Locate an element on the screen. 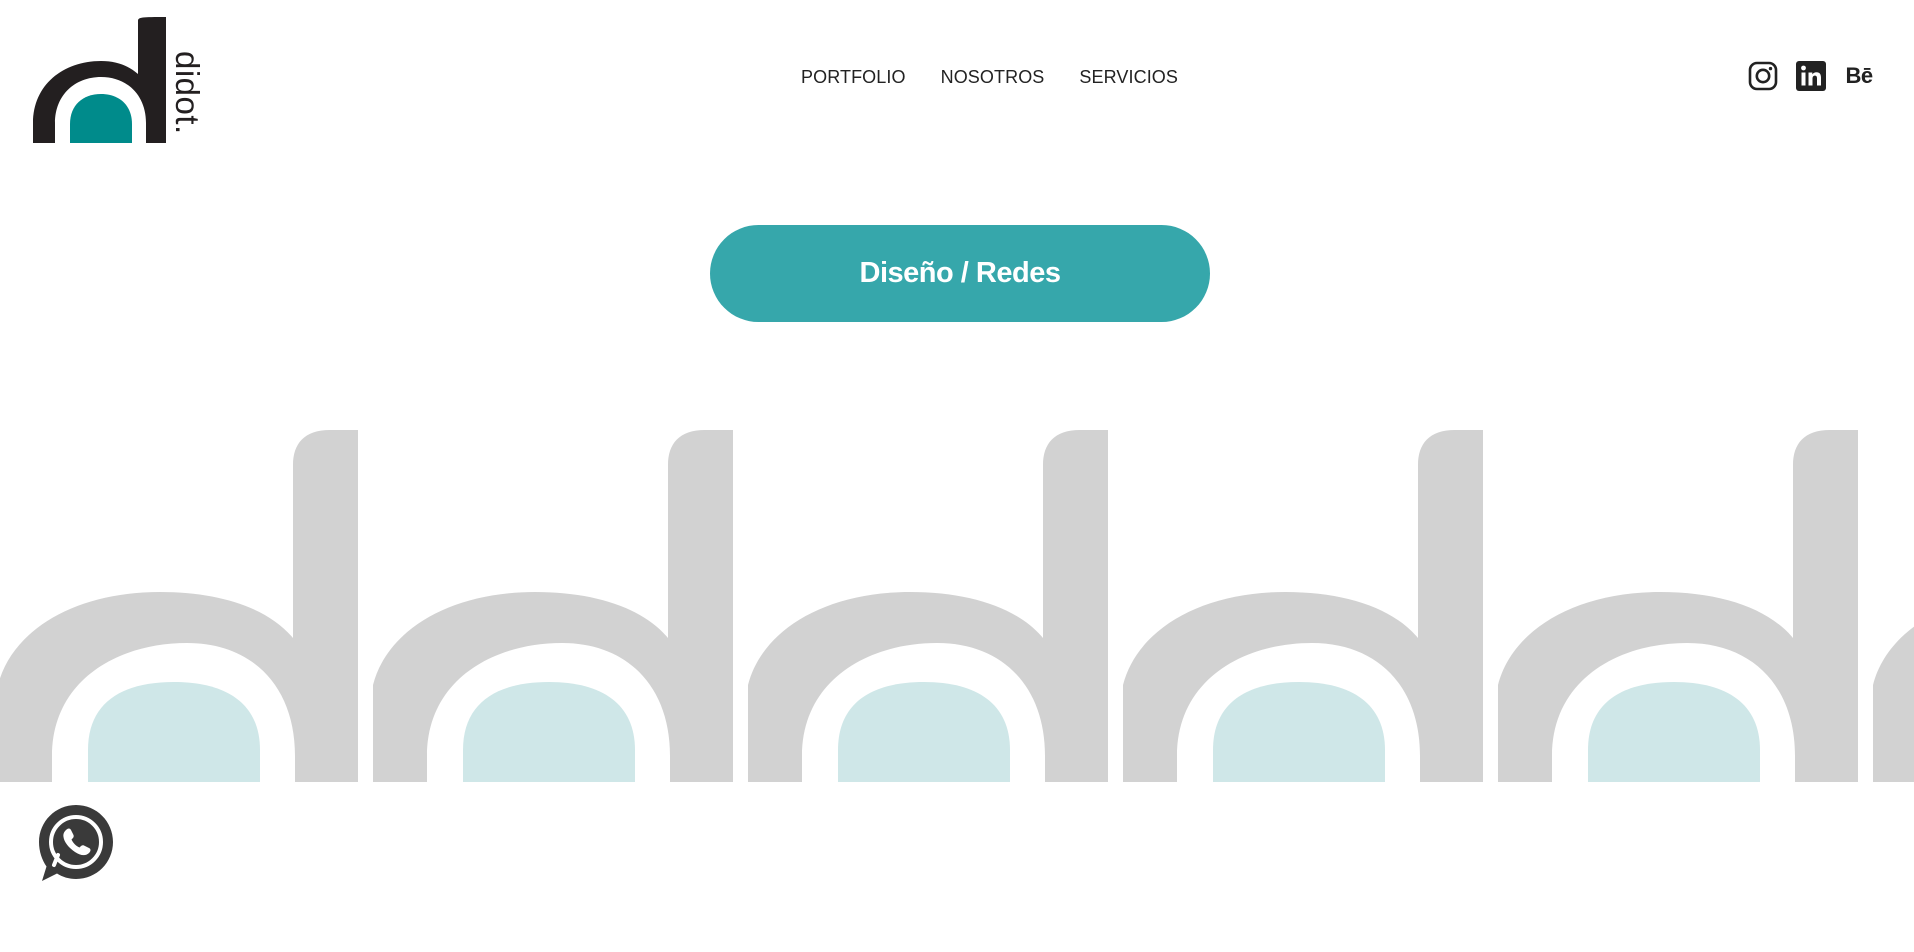  linkedin-icon is located at coordinates (1811, 76).